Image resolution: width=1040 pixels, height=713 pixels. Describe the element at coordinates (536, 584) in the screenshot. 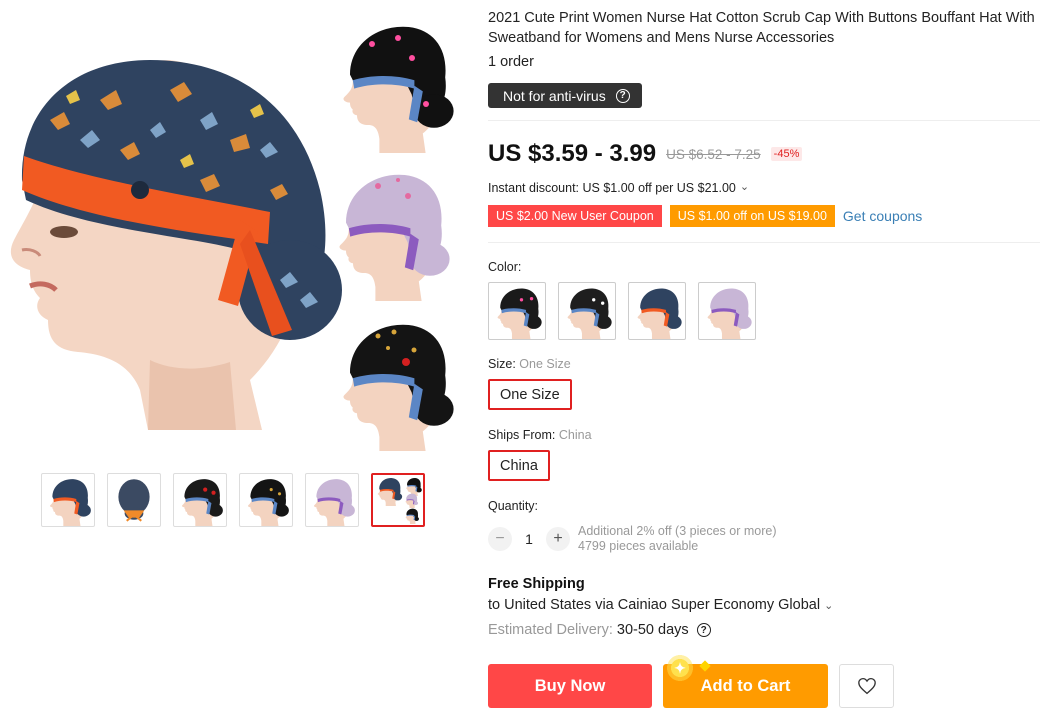

I see `free-shipping-title: Free Shipping` at that location.